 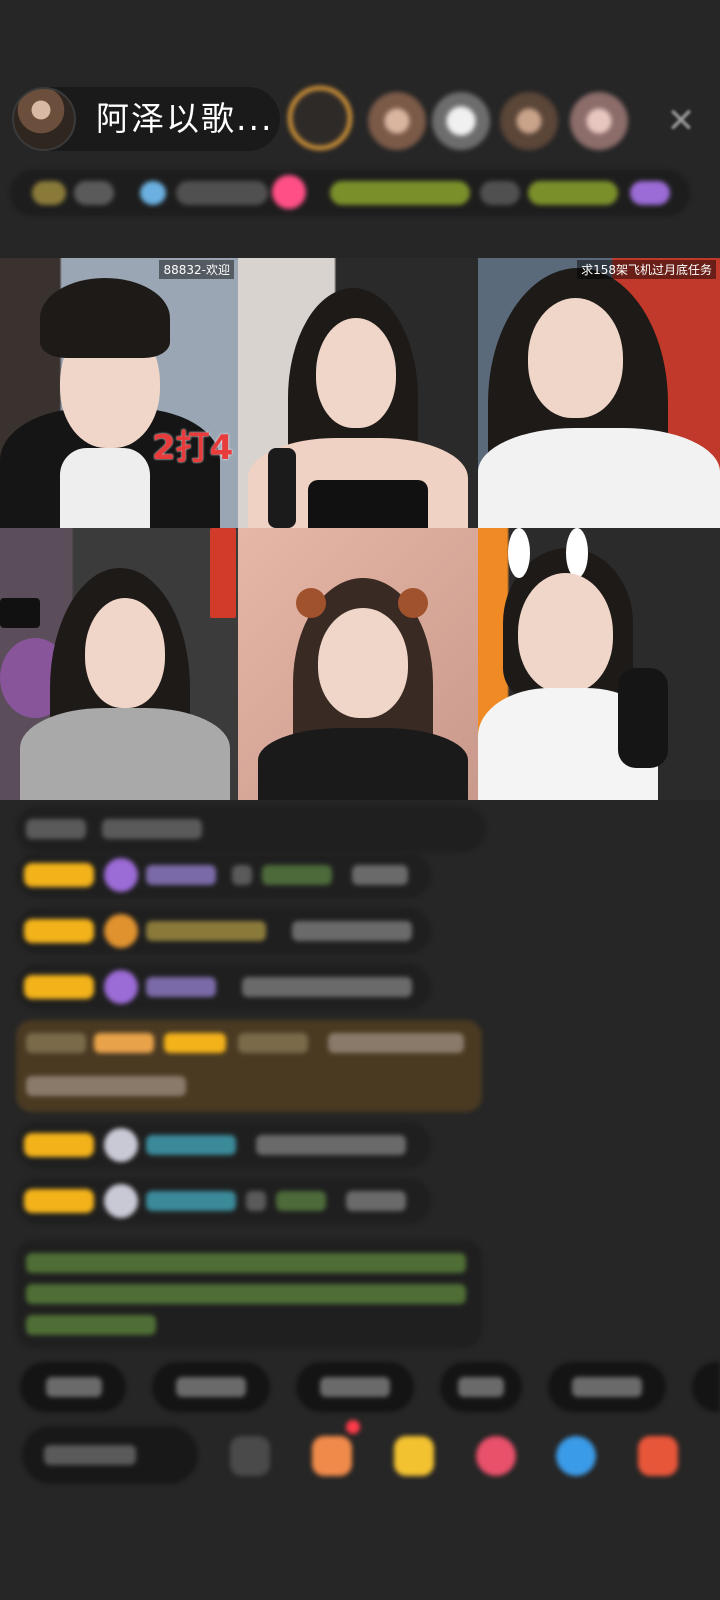 I want to click on decoration, so click(x=223, y=573).